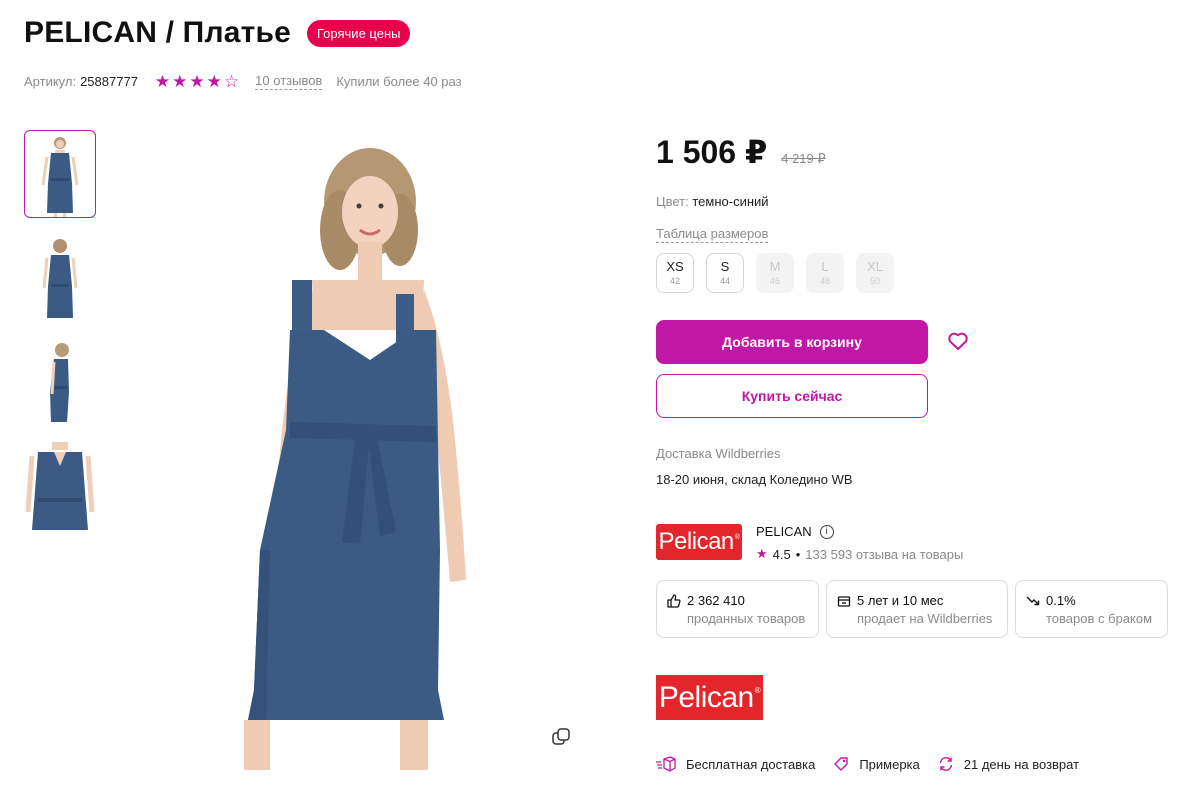 This screenshot has width=1190, height=787. What do you see at coordinates (900, 600) in the screenshot?
I see `stat-value: 5 лет и 10 мес` at bounding box center [900, 600].